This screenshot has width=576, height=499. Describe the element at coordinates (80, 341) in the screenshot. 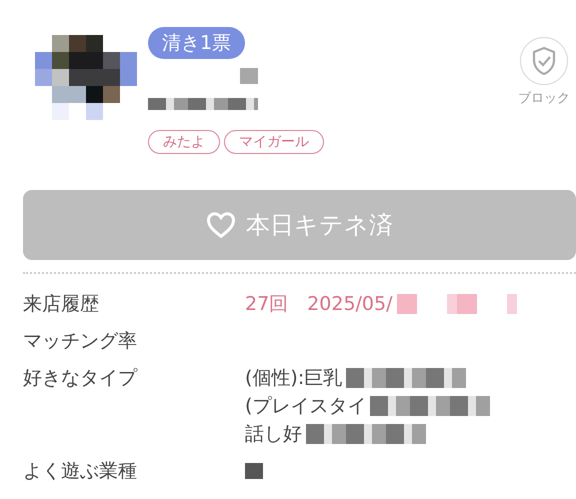

I see `detail-label: マッチング率` at that location.